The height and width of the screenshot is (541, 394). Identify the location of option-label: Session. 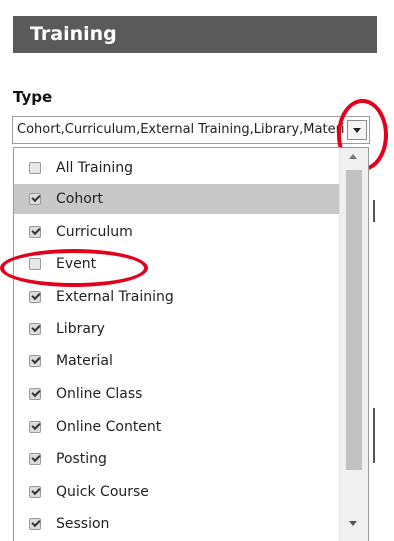
(83, 524).